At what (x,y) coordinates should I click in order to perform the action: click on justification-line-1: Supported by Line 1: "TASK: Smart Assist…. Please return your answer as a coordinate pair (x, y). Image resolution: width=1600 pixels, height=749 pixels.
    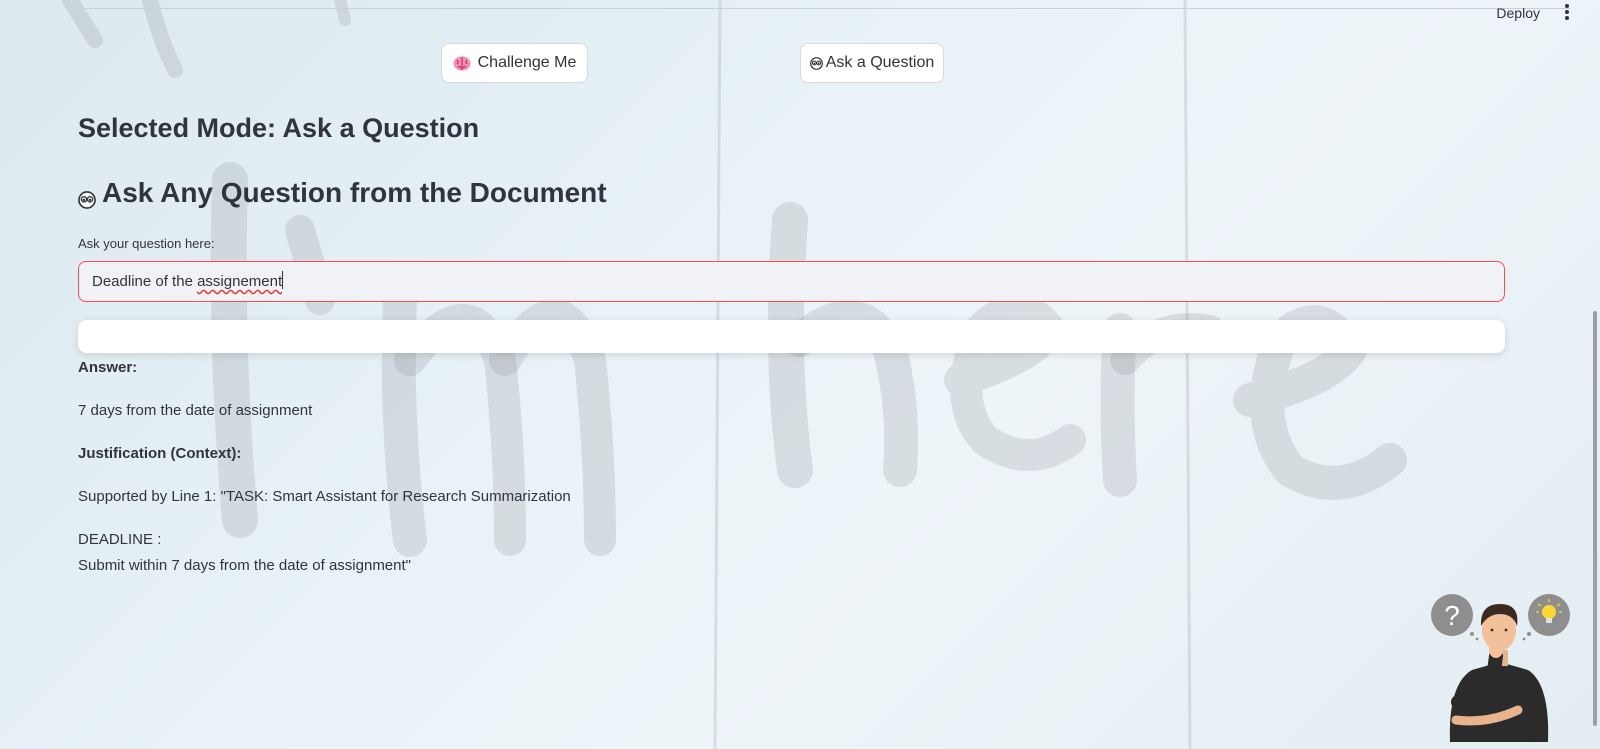
    Looking at the image, I should click on (324, 496).